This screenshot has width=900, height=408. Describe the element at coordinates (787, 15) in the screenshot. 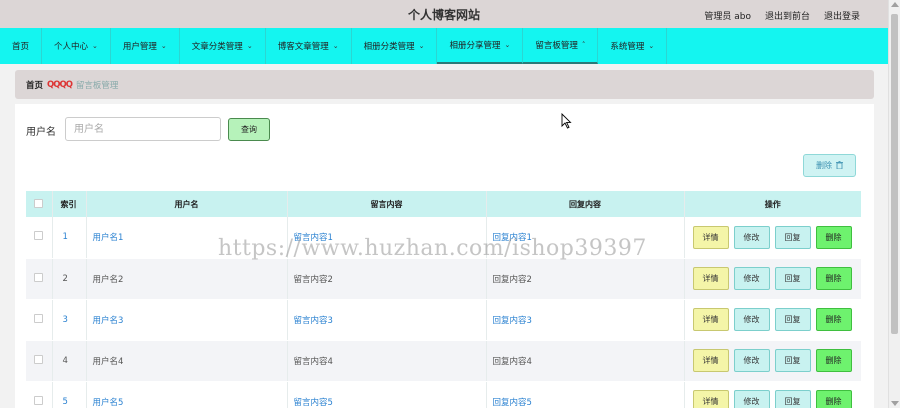

I see `exit-to-front-link: 退出到前台` at that location.